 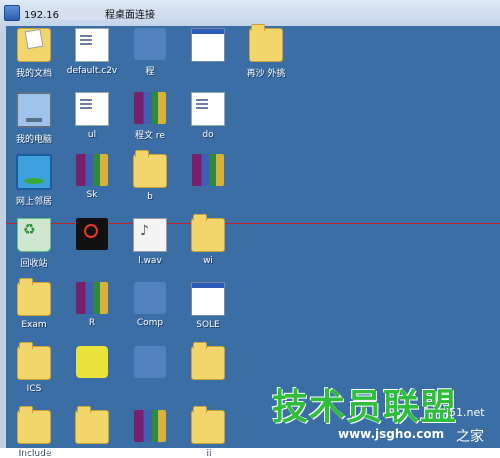 What do you see at coordinates (465, 412) in the screenshot?
I see `watermark-url-secondary: j51.net` at bounding box center [465, 412].